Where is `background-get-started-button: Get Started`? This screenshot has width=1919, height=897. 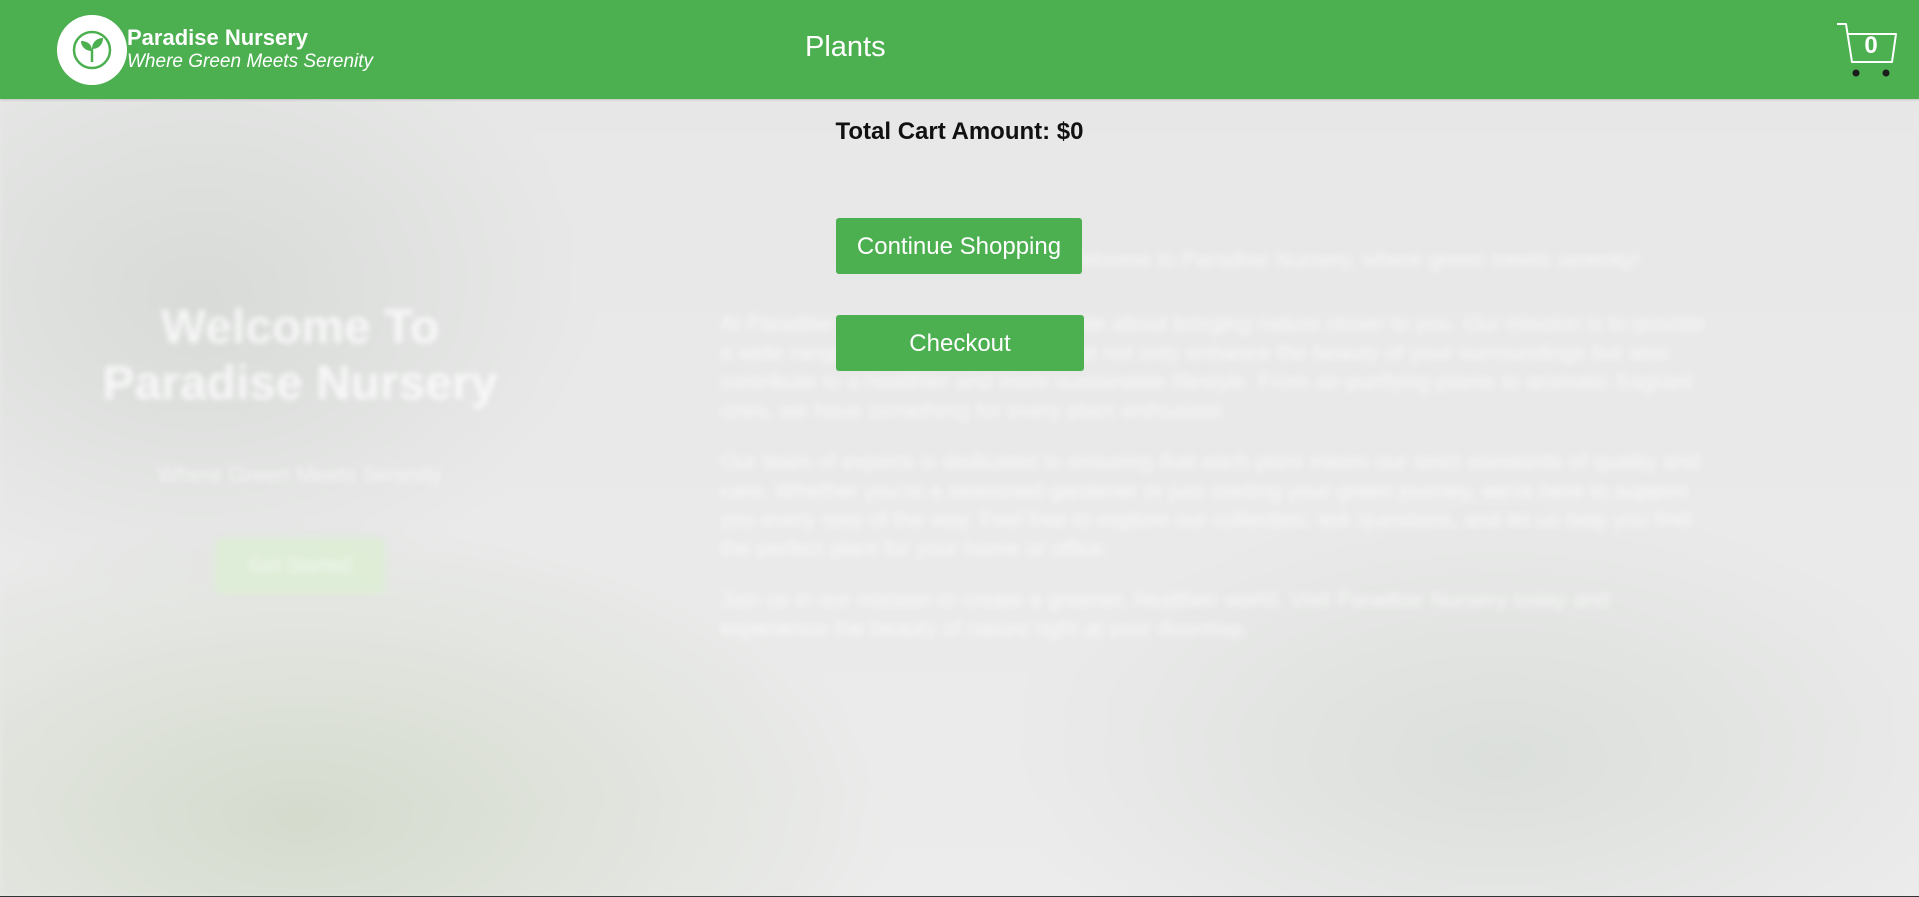
background-get-started-button: Get Started is located at coordinates (300, 566).